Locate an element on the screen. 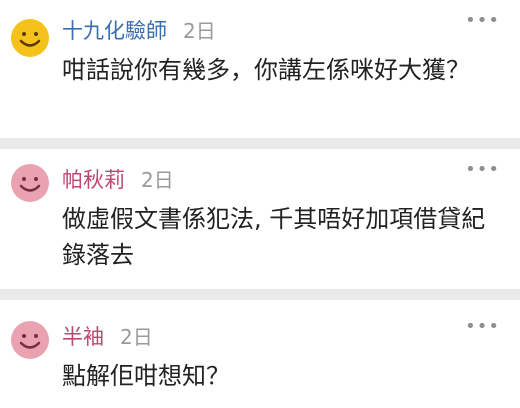 This screenshot has height=408, width=520. comment-header: 帕秋莉 2日 is located at coordinates (280, 180).